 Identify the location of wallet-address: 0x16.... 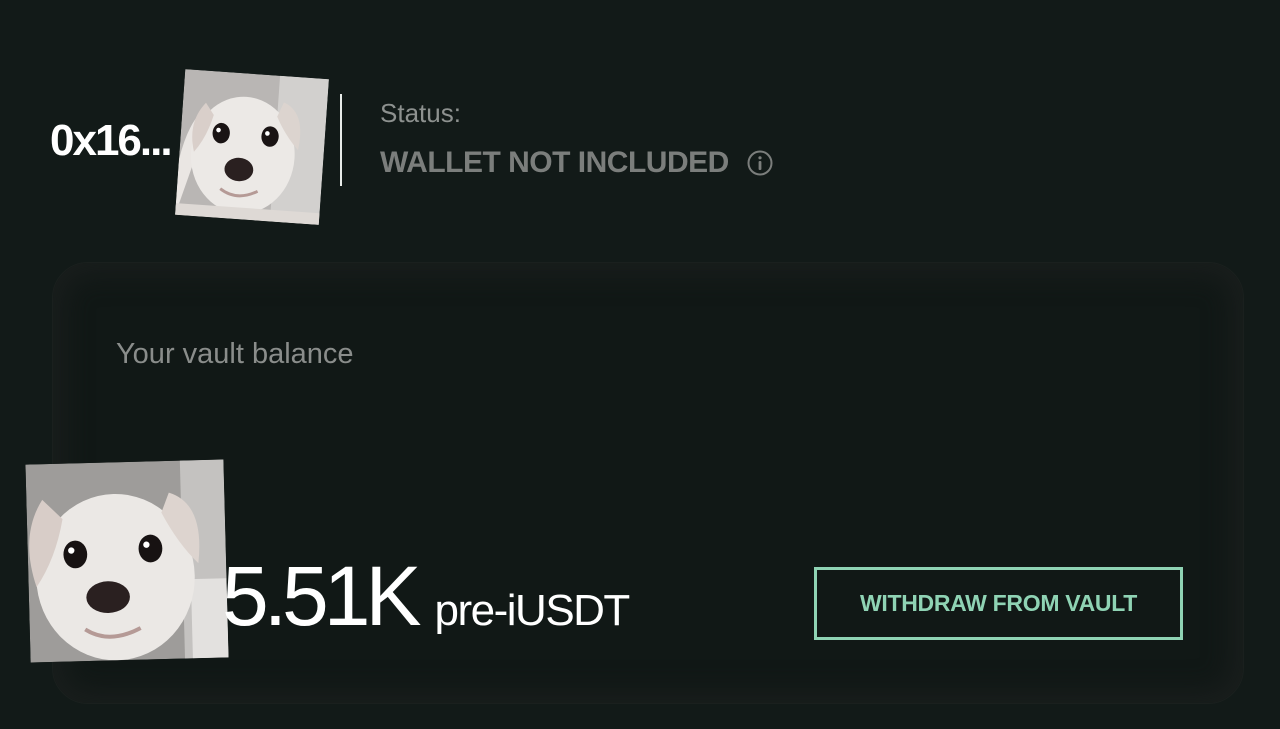
(111, 140).